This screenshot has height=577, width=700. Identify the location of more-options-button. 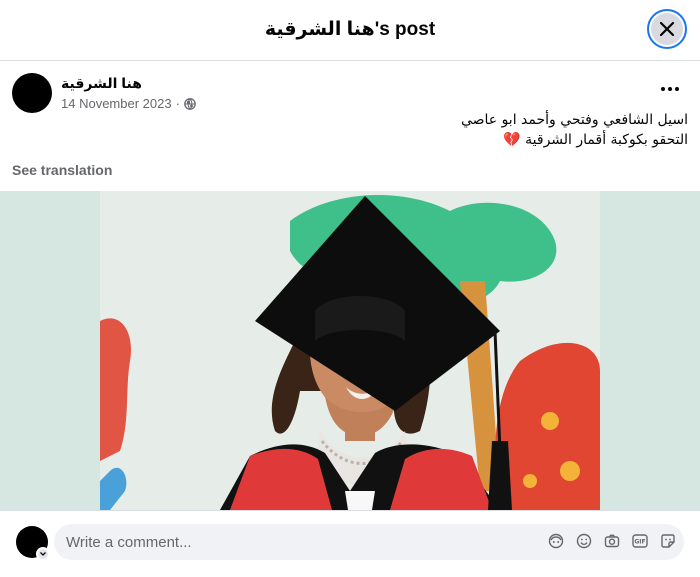
(670, 89).